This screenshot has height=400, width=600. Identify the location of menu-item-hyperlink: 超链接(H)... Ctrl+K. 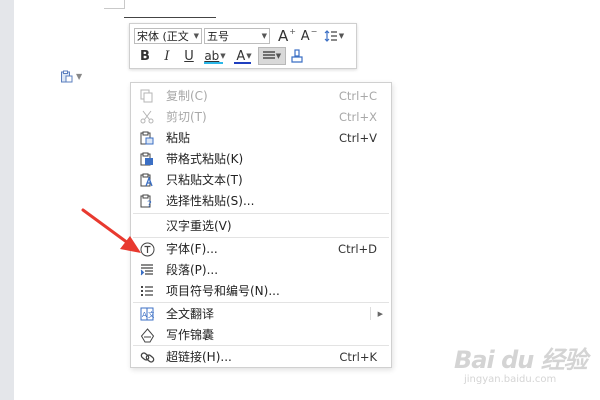
(261, 356).